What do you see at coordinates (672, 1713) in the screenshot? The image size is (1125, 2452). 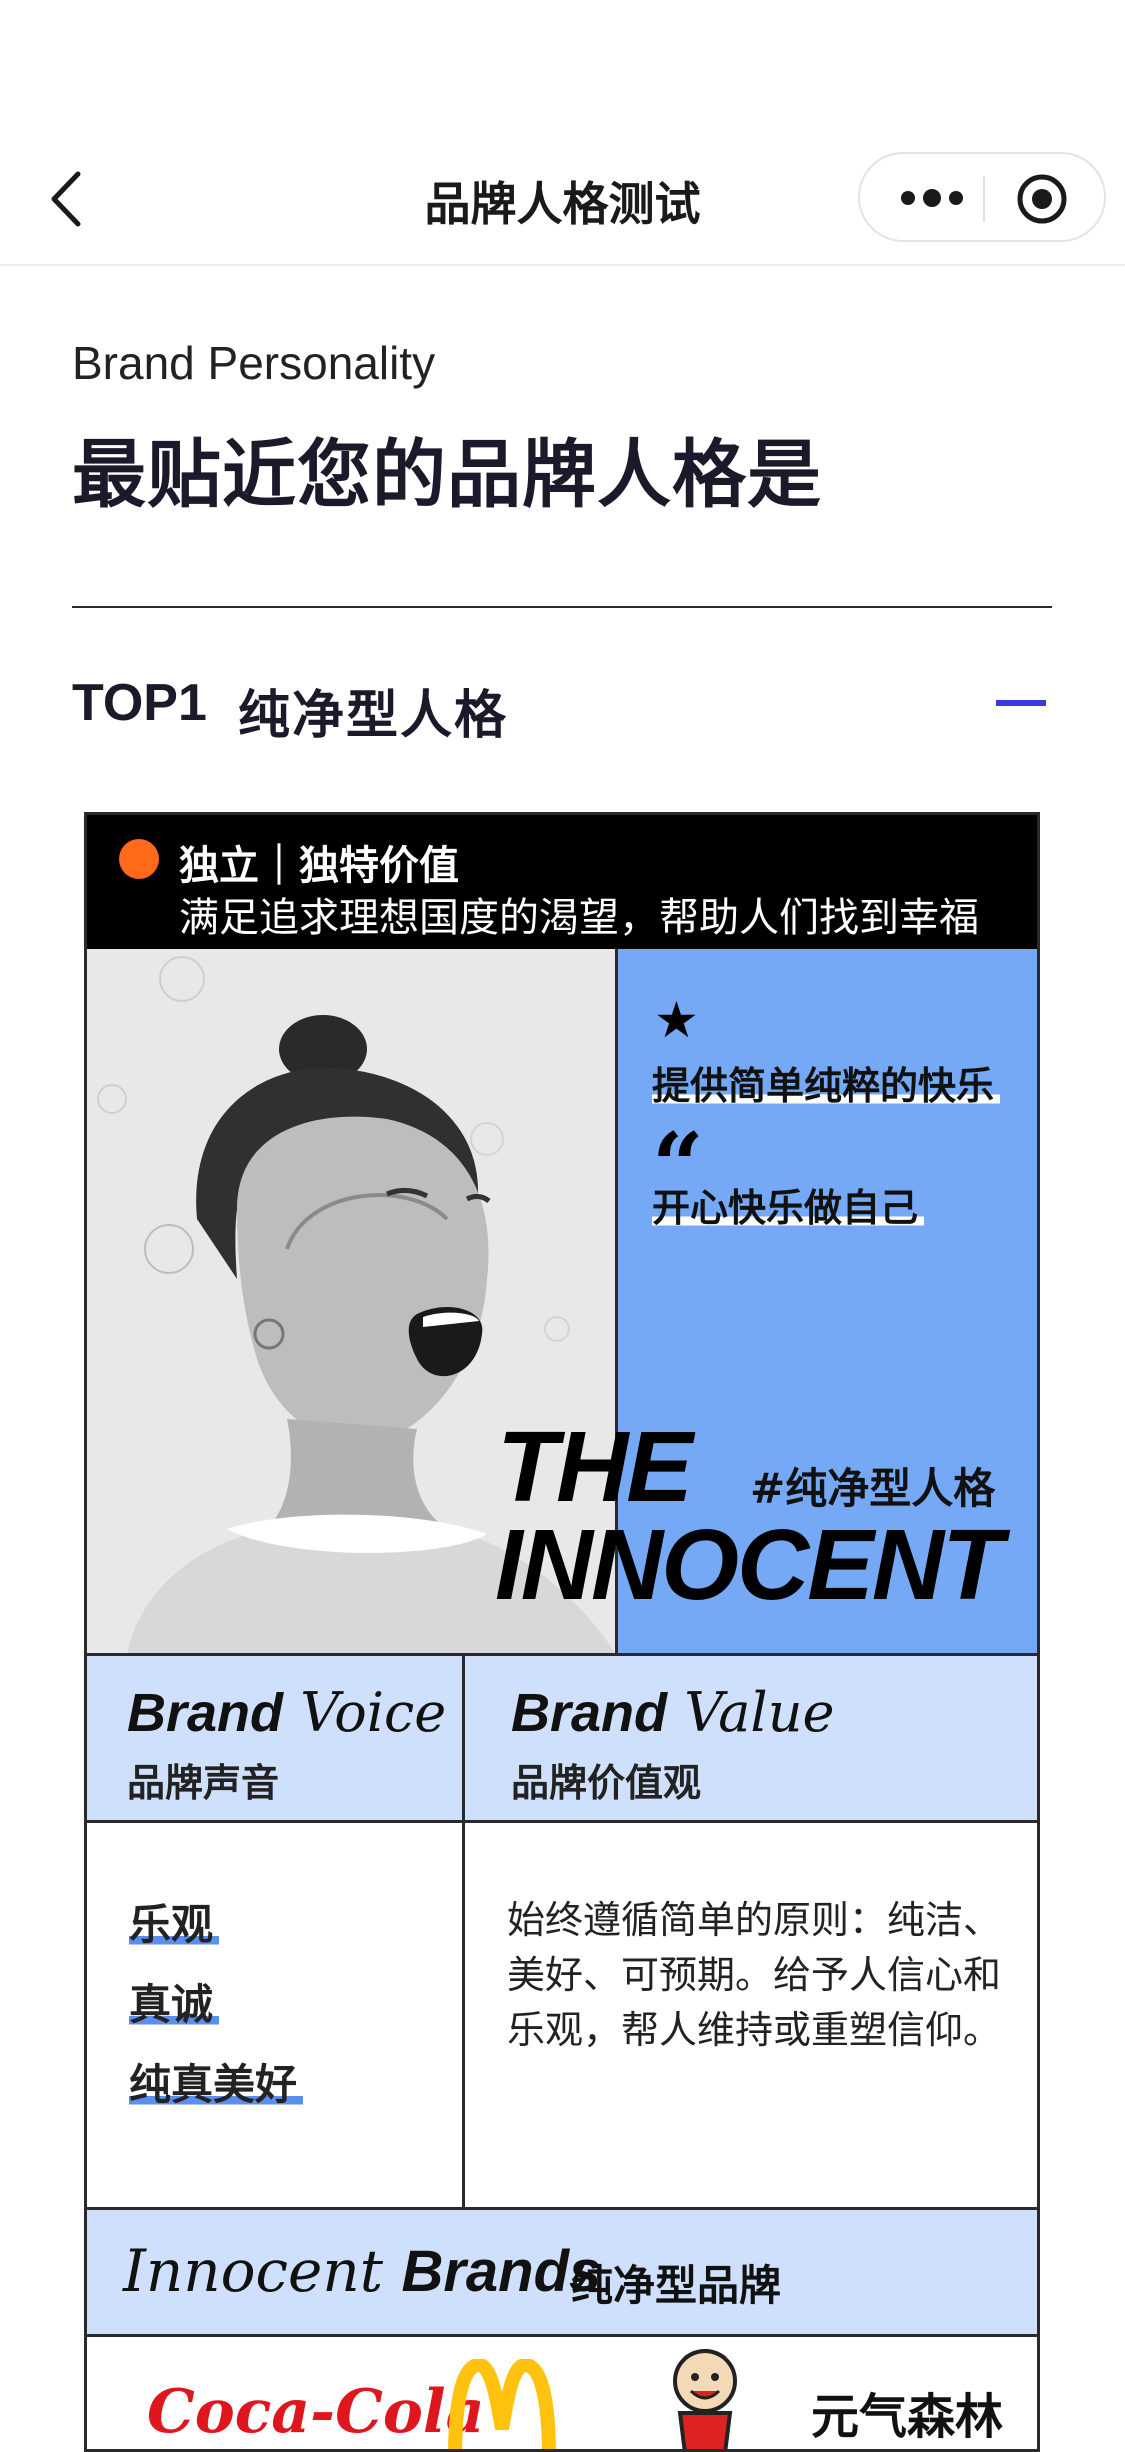 I see `brand-value-heading: Brand Value` at bounding box center [672, 1713].